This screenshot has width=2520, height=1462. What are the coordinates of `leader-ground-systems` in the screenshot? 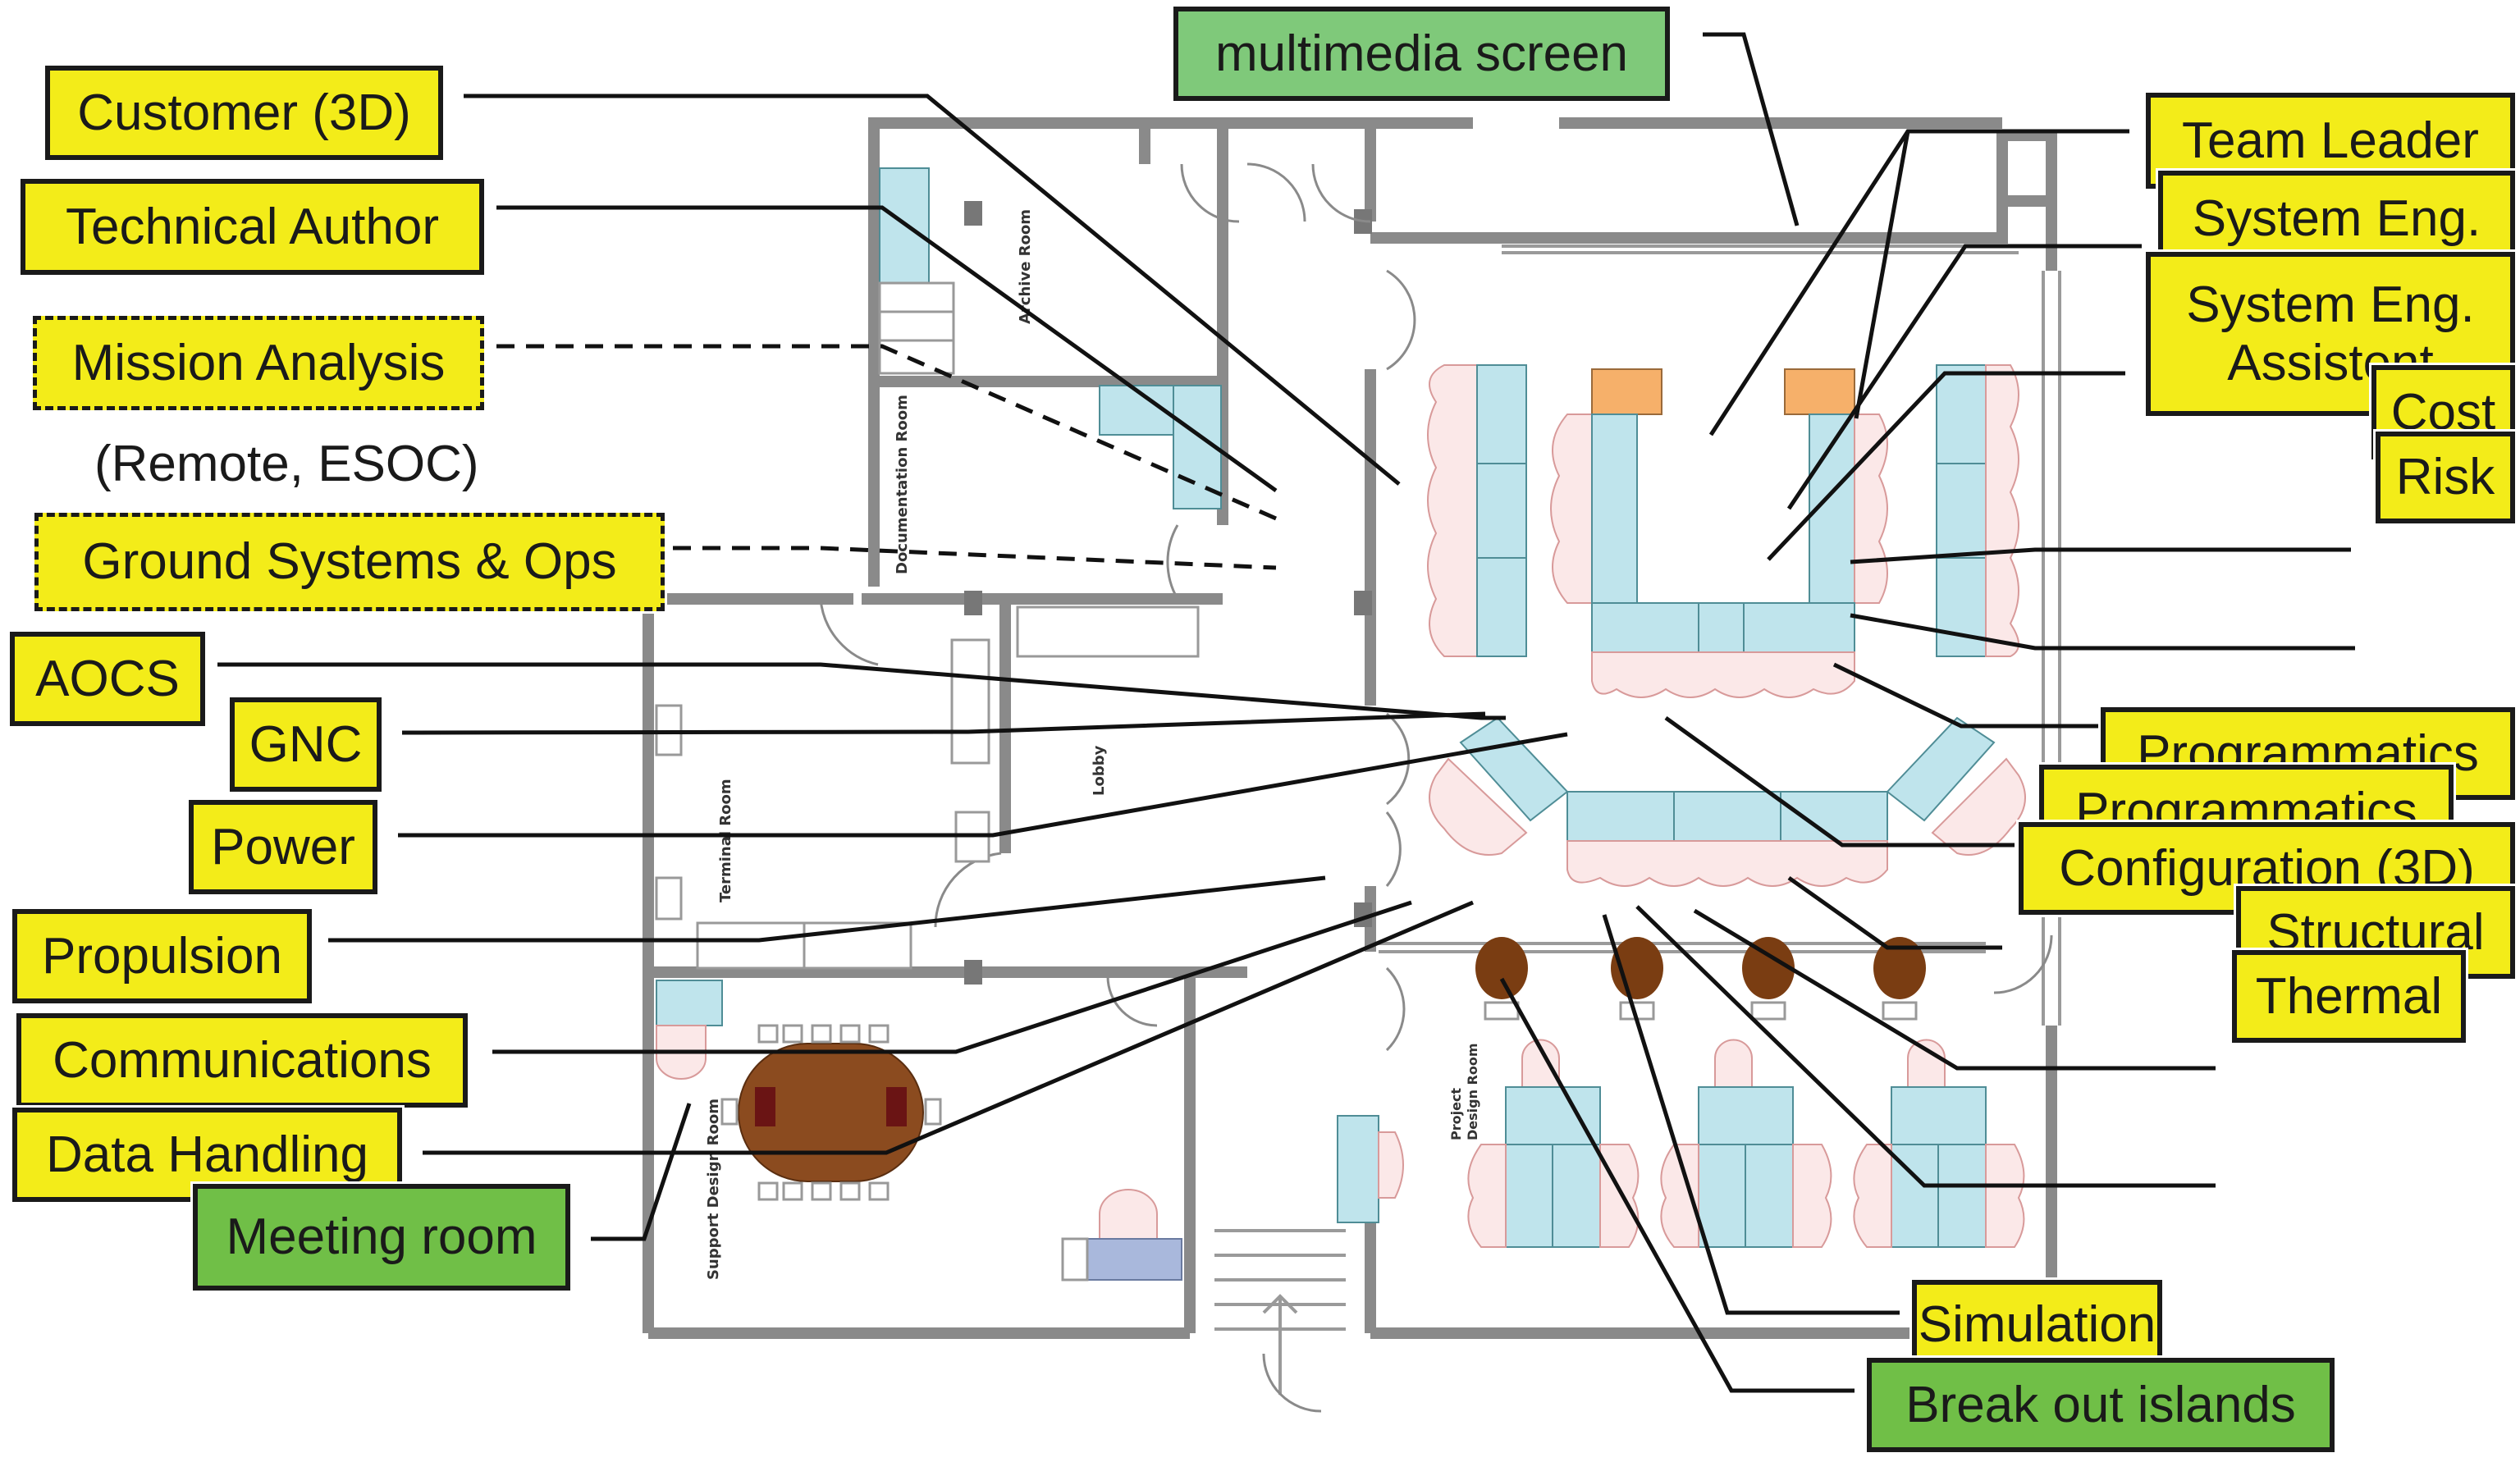 It's located at (975, 558).